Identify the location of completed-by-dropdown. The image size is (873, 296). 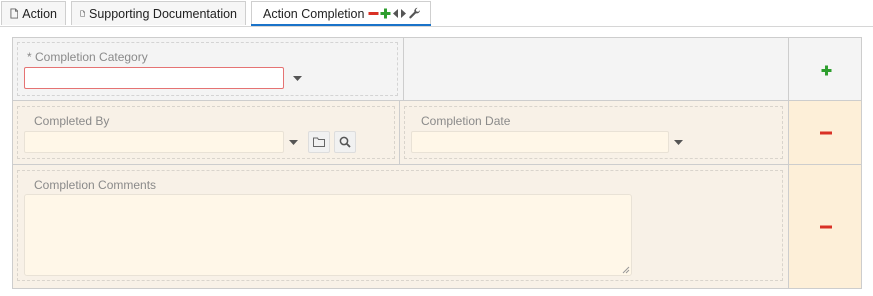
(293, 142).